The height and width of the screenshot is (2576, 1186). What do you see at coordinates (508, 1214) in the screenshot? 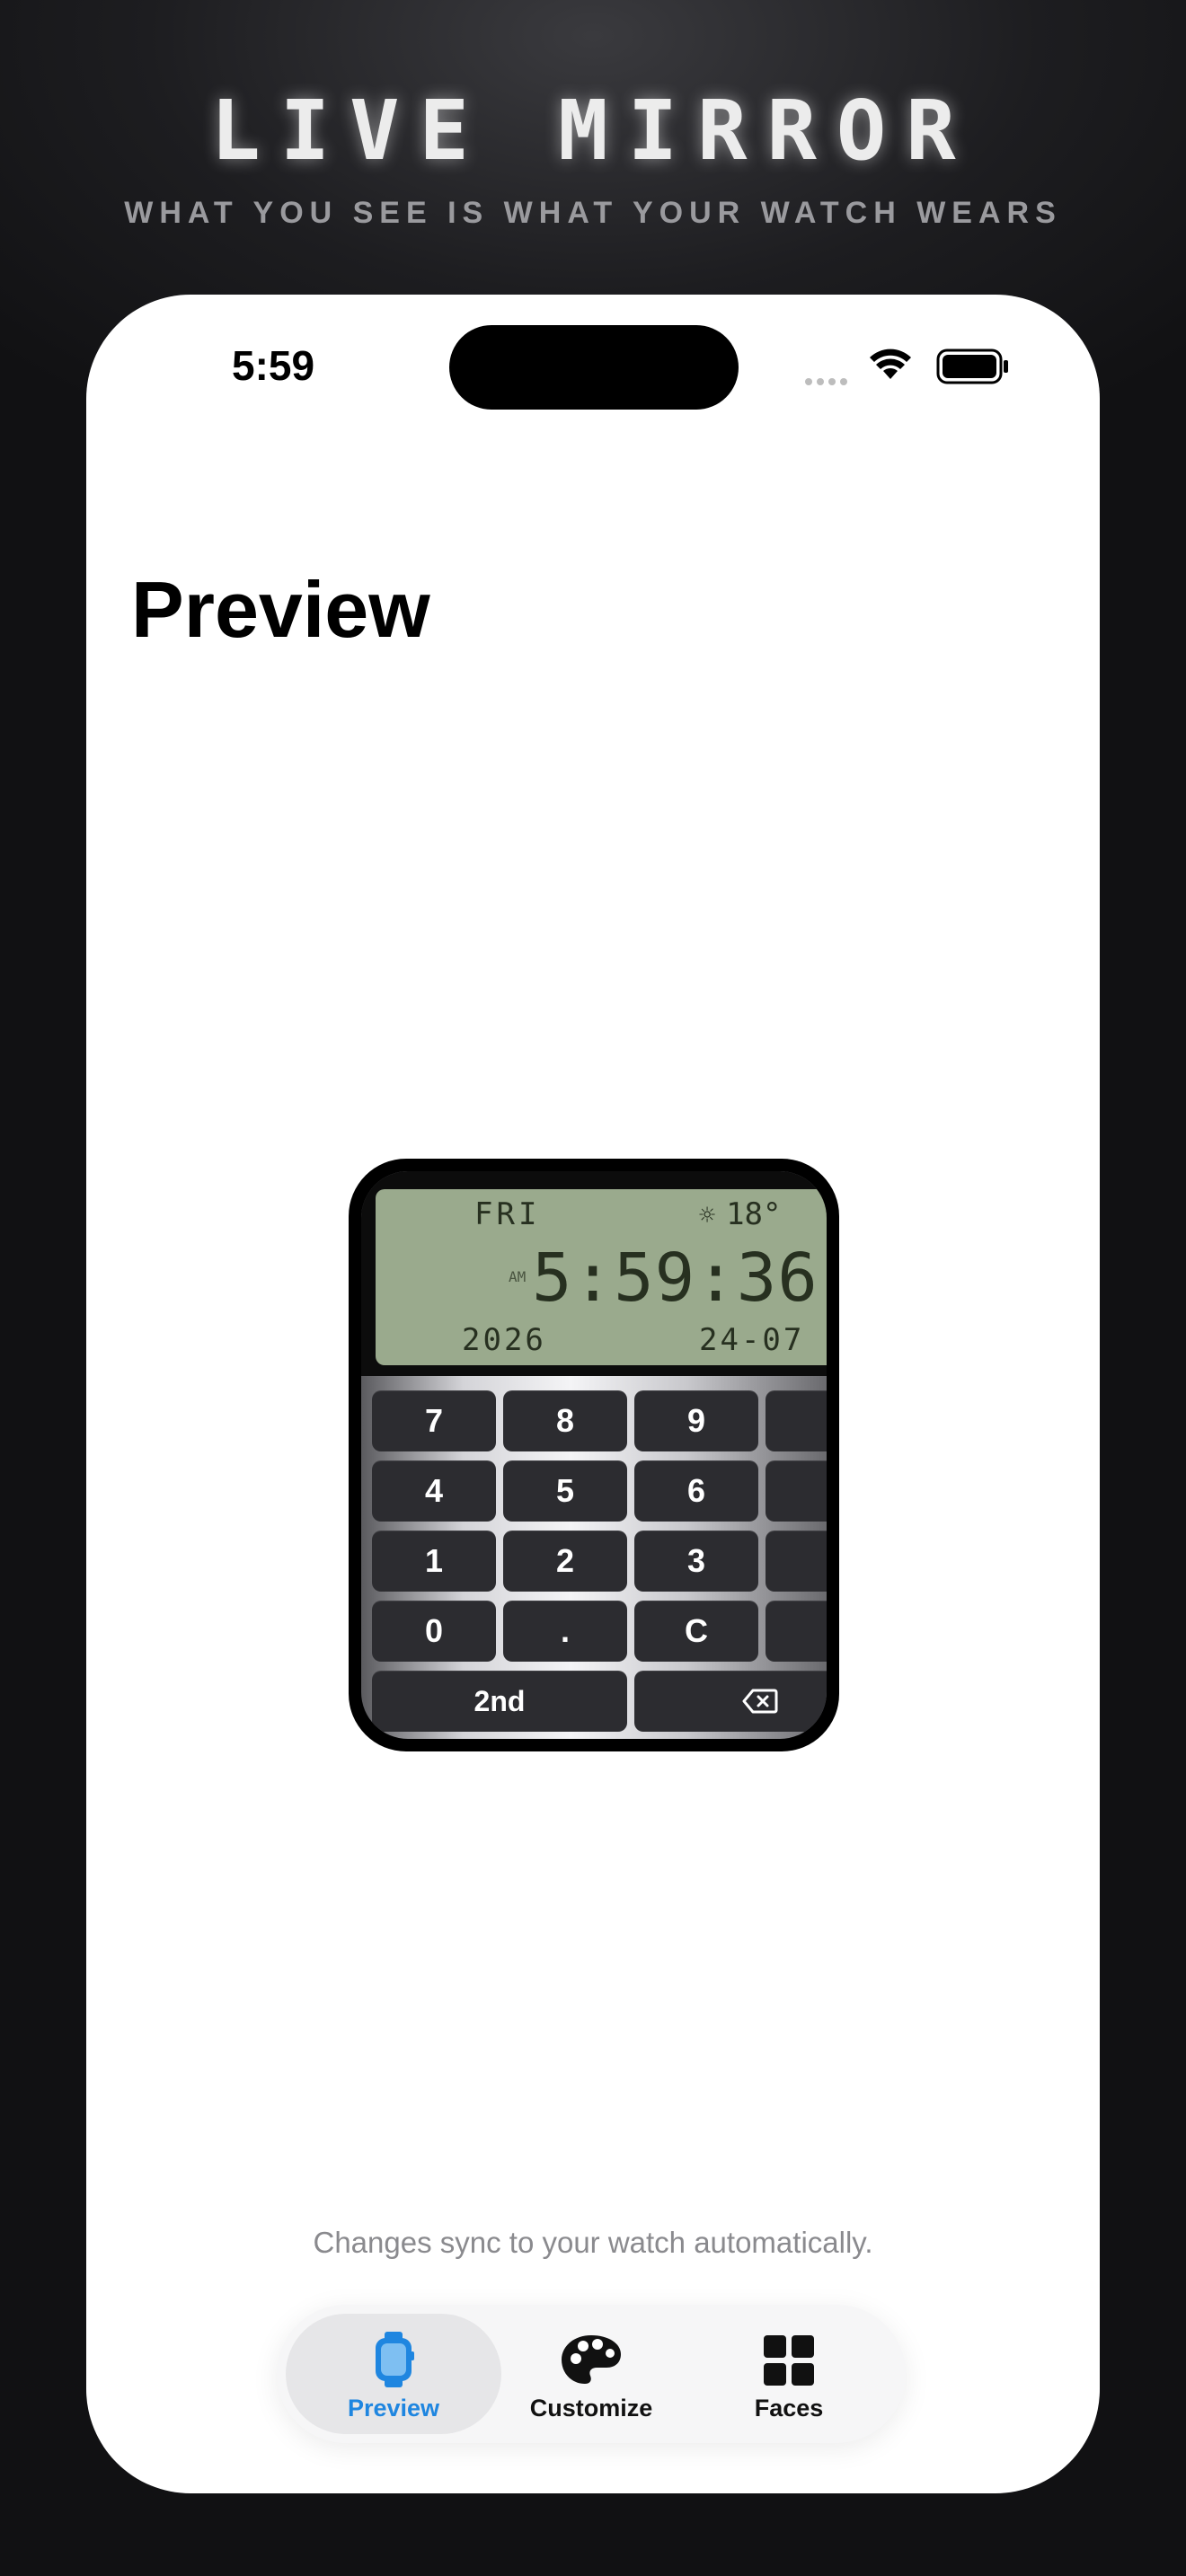
I see `lcd-day: FRI` at bounding box center [508, 1214].